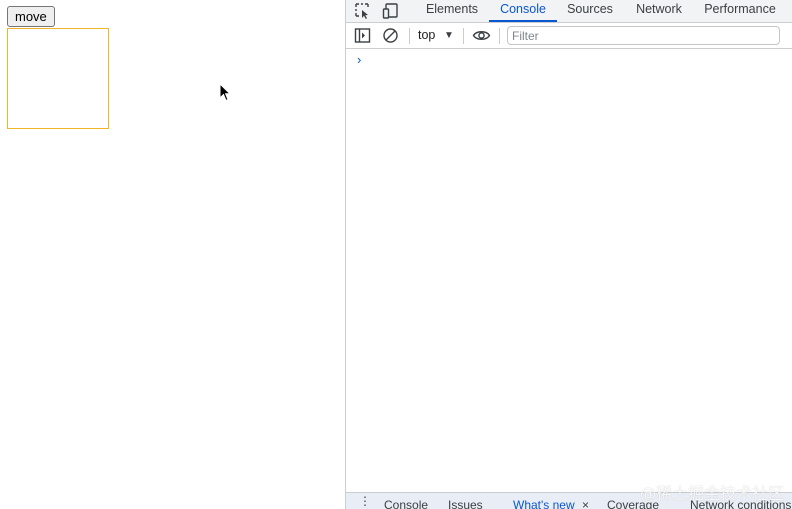 Image resolution: width=792 pixels, height=509 pixels. I want to click on animated-box, so click(58, 78).